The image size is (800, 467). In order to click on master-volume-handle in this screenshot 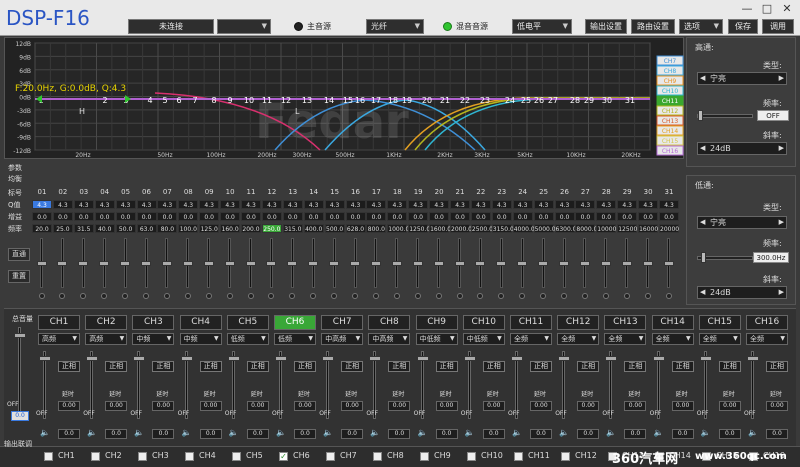, I will do `click(20, 335)`.